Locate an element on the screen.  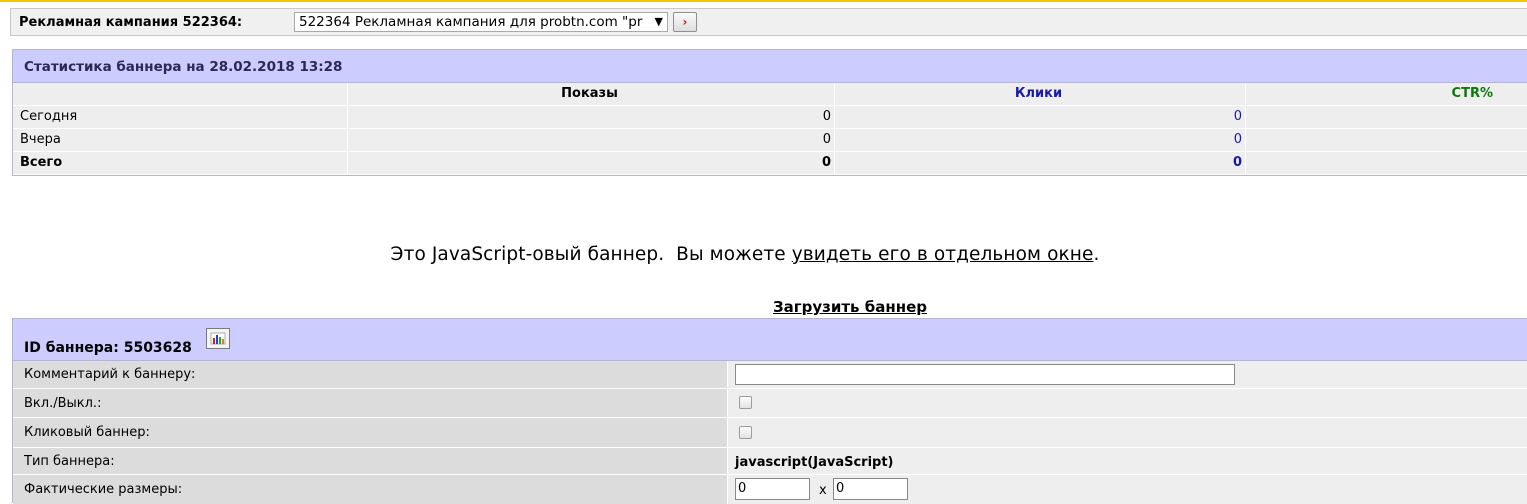
size-label: Фактические размеры: is located at coordinates (370, 489).